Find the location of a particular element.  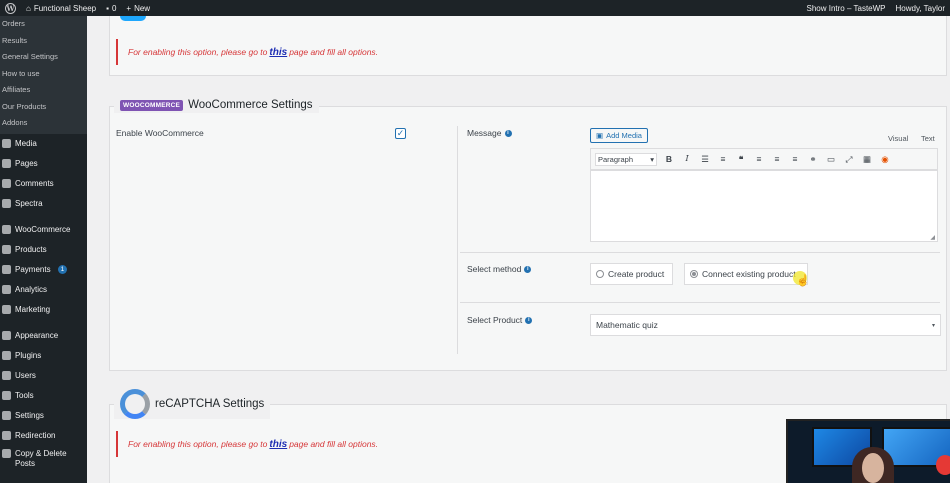

account-menu: Howdy, Taylor is located at coordinates (920, 8).